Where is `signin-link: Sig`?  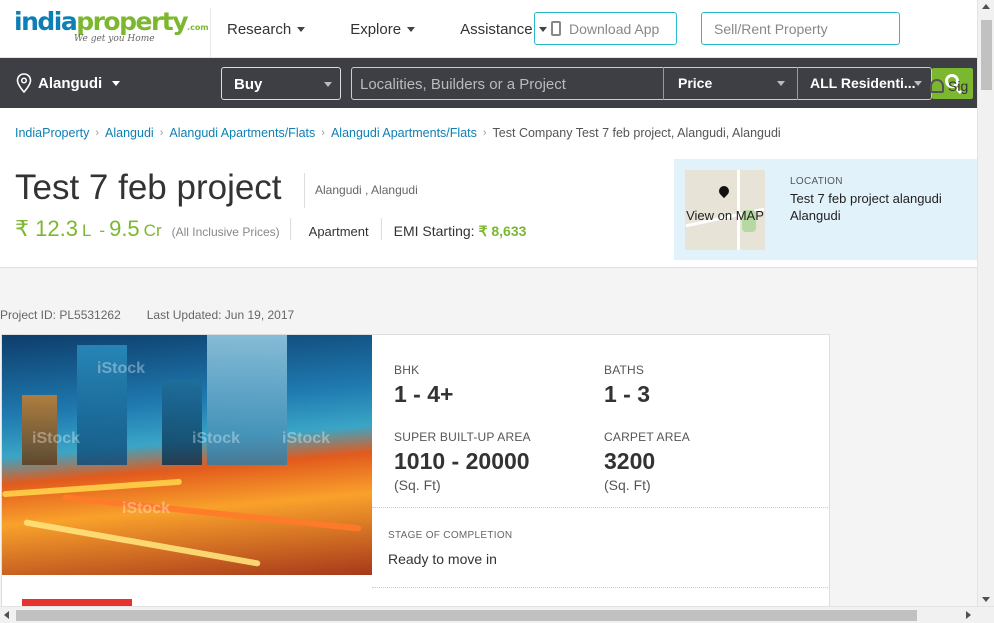
signin-link: Sig is located at coordinates (949, 86).